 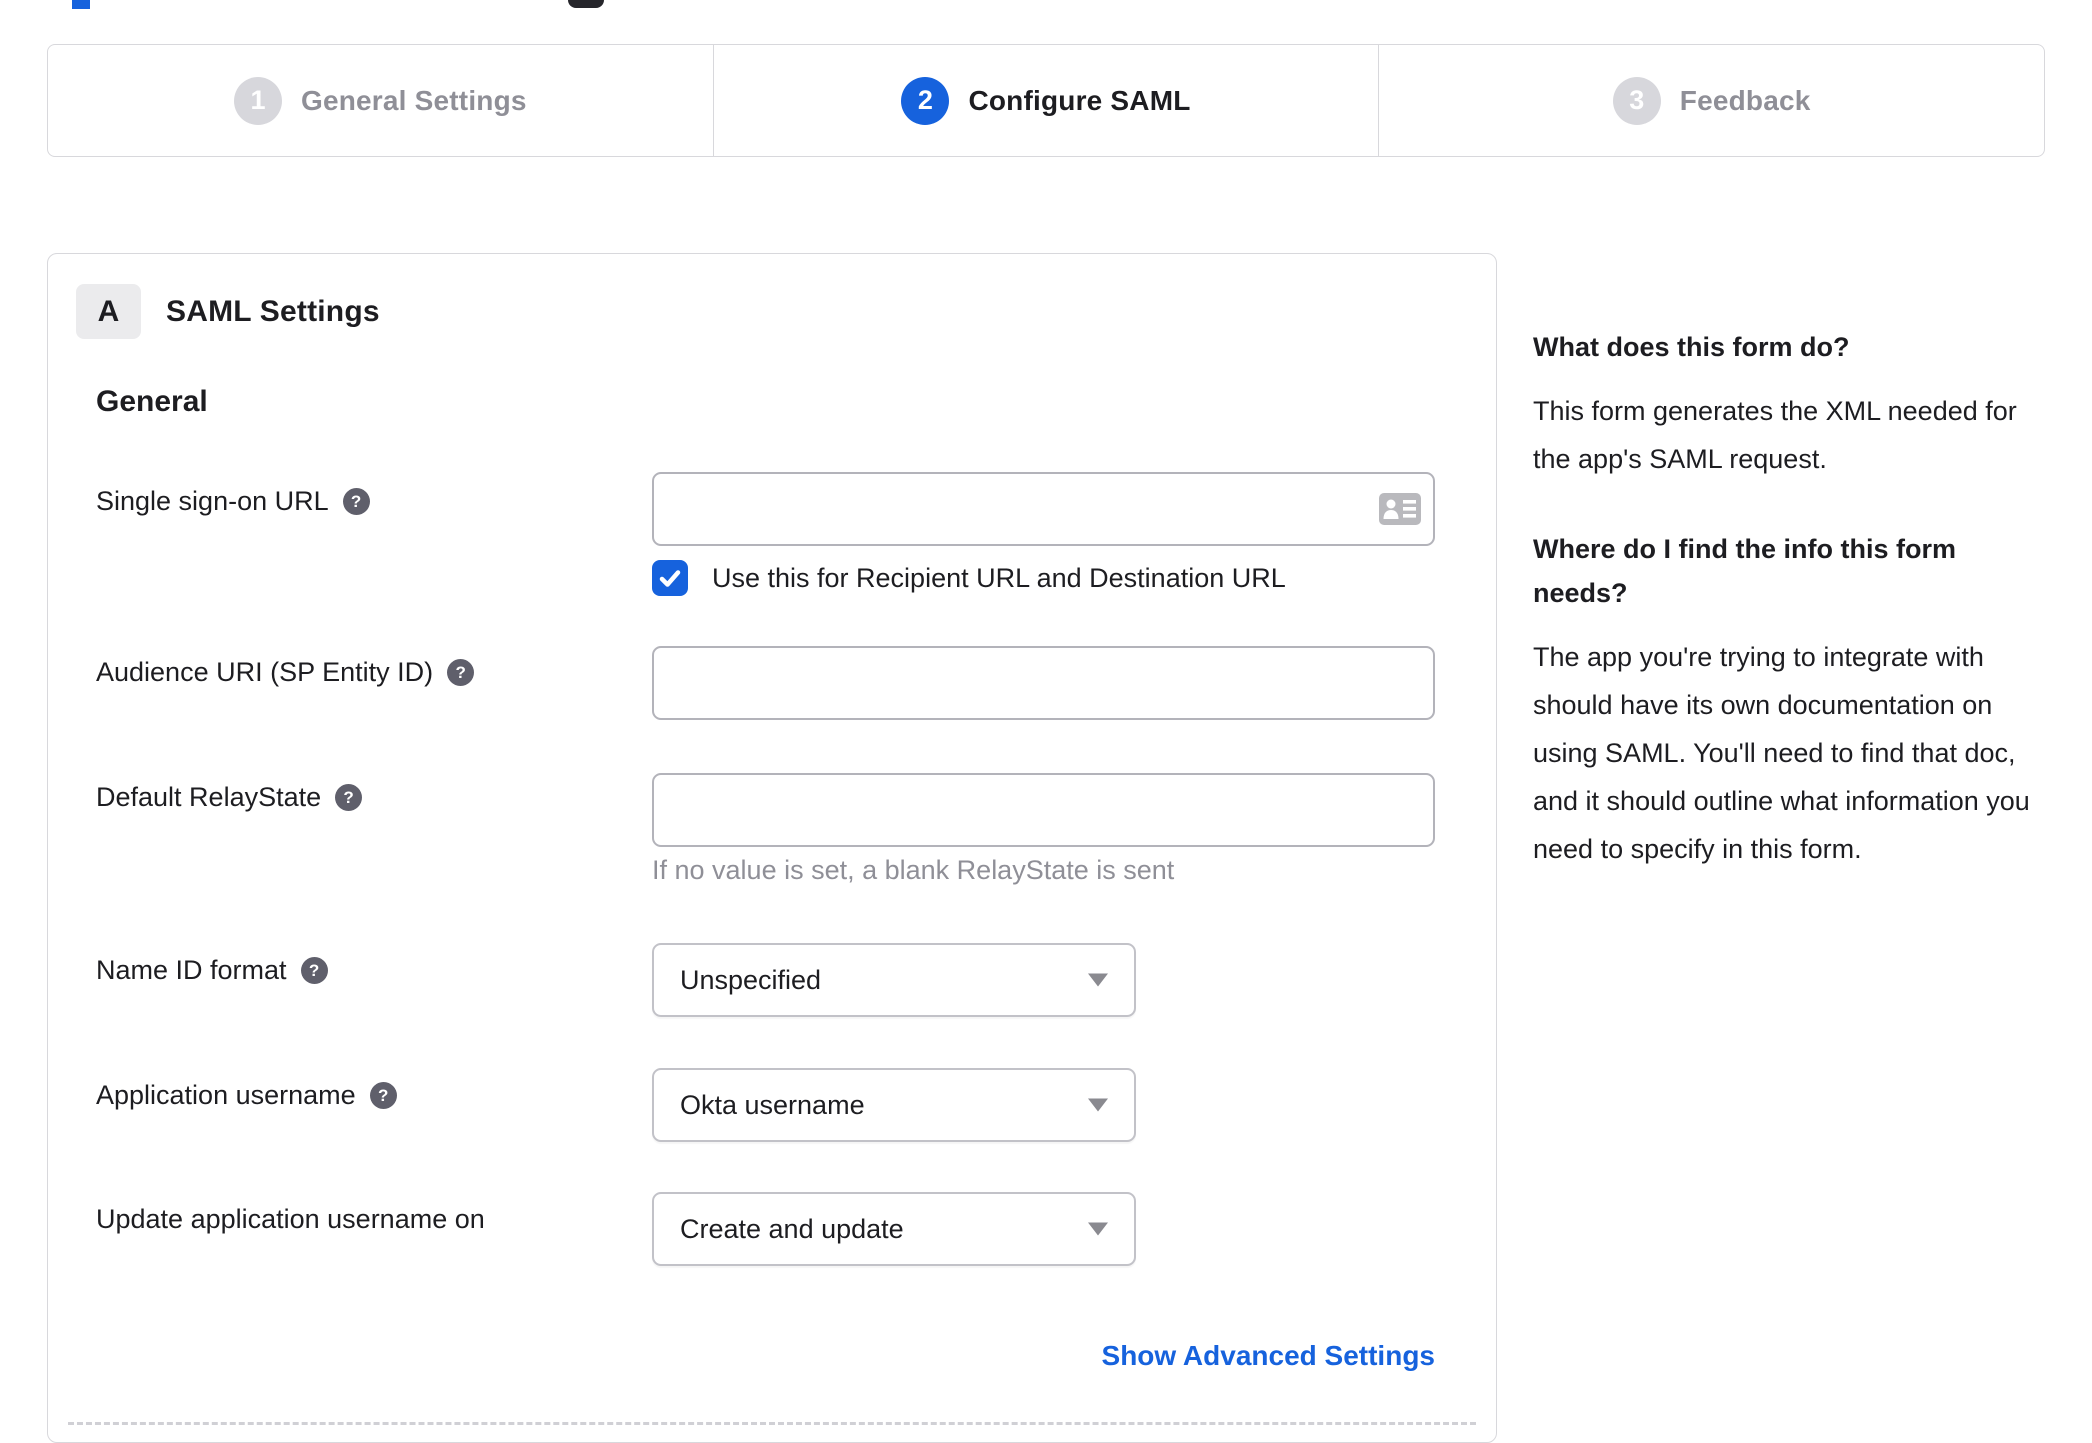 What do you see at coordinates (925, 100) in the screenshot?
I see `step-number-badge: 2` at bounding box center [925, 100].